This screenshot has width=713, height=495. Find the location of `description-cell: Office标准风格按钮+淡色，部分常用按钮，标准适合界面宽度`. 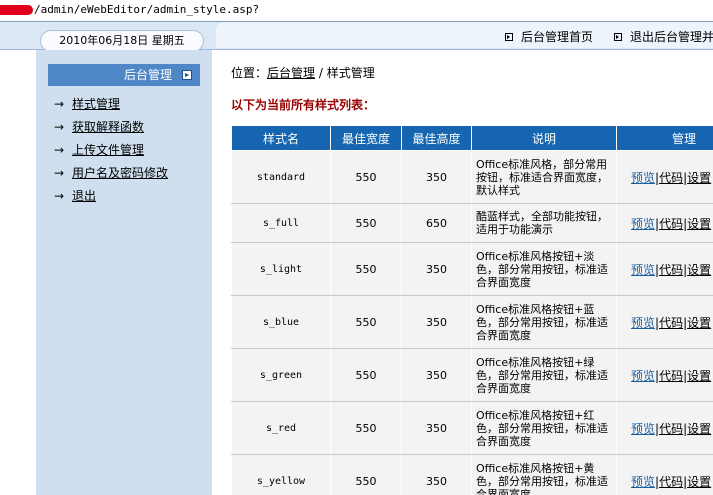

description-cell: Office标准风格按钮+淡色，部分常用按钮，标准适合界面宽度 is located at coordinates (544, 269).